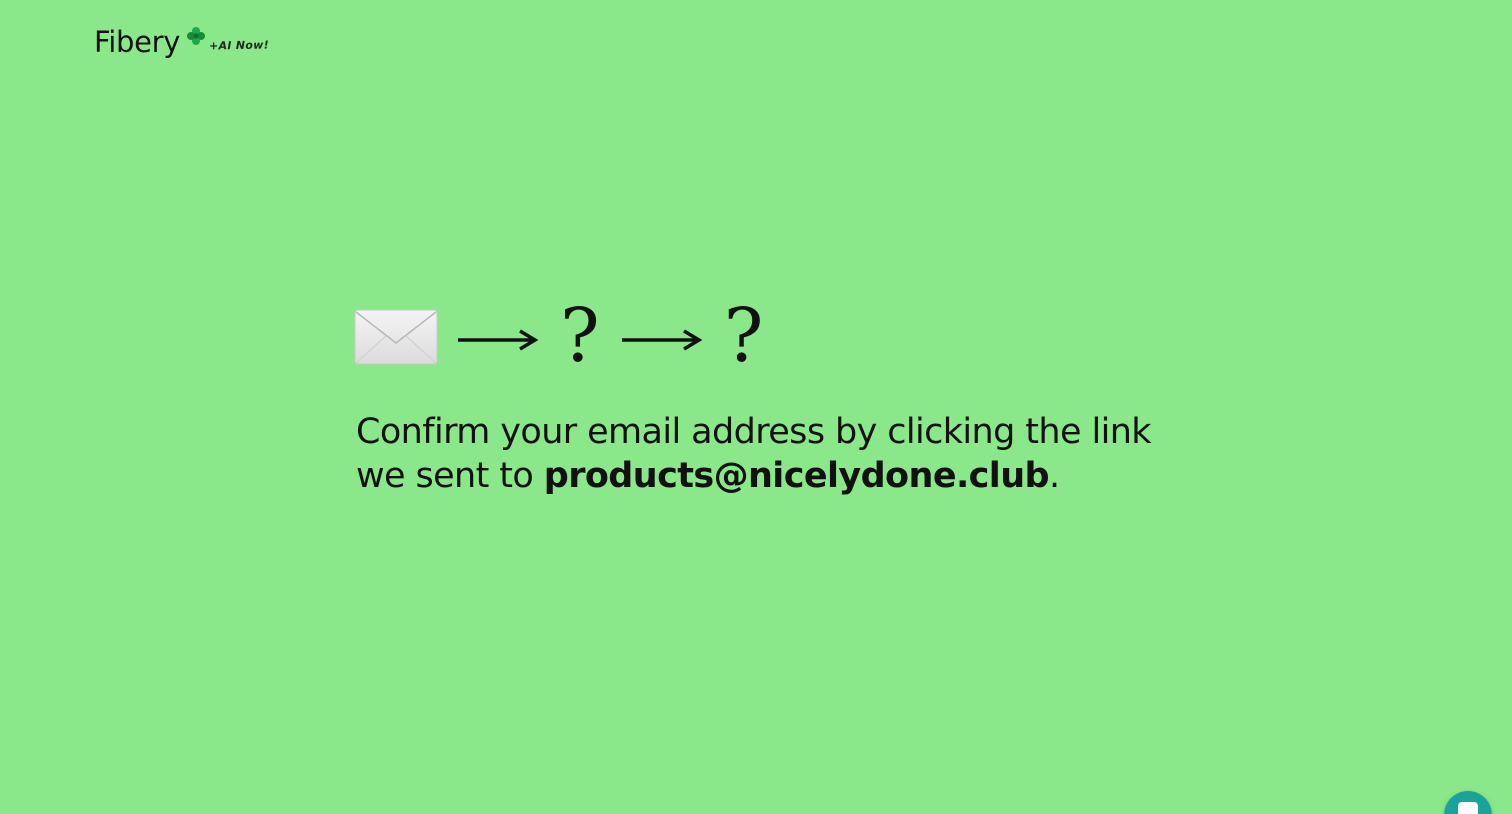 The height and width of the screenshot is (814, 1512). What do you see at coordinates (1054, 476) in the screenshot?
I see `message-suffix: .` at bounding box center [1054, 476].